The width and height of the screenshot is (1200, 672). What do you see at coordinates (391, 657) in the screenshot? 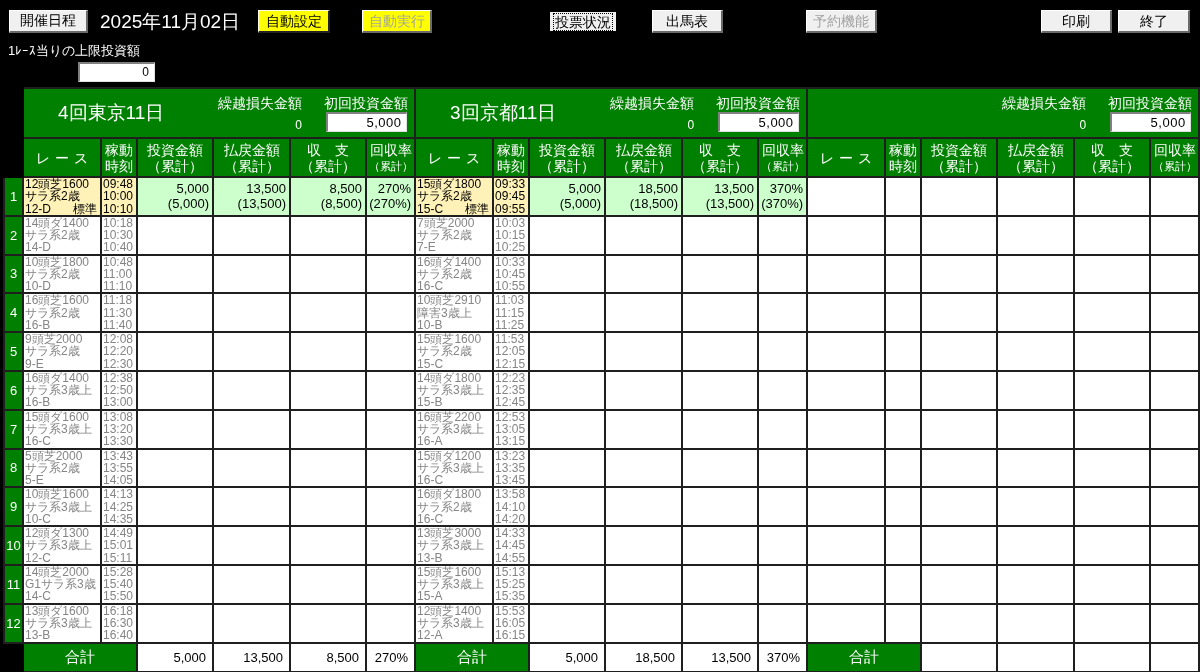
I see `total-value: 270%` at bounding box center [391, 657].